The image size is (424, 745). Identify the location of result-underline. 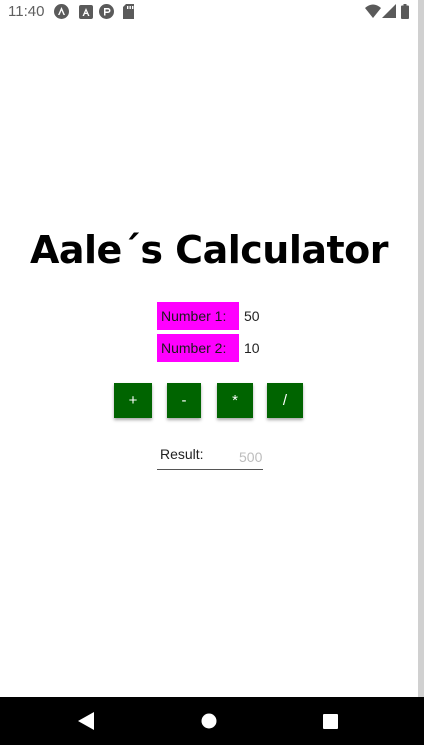
(210, 469).